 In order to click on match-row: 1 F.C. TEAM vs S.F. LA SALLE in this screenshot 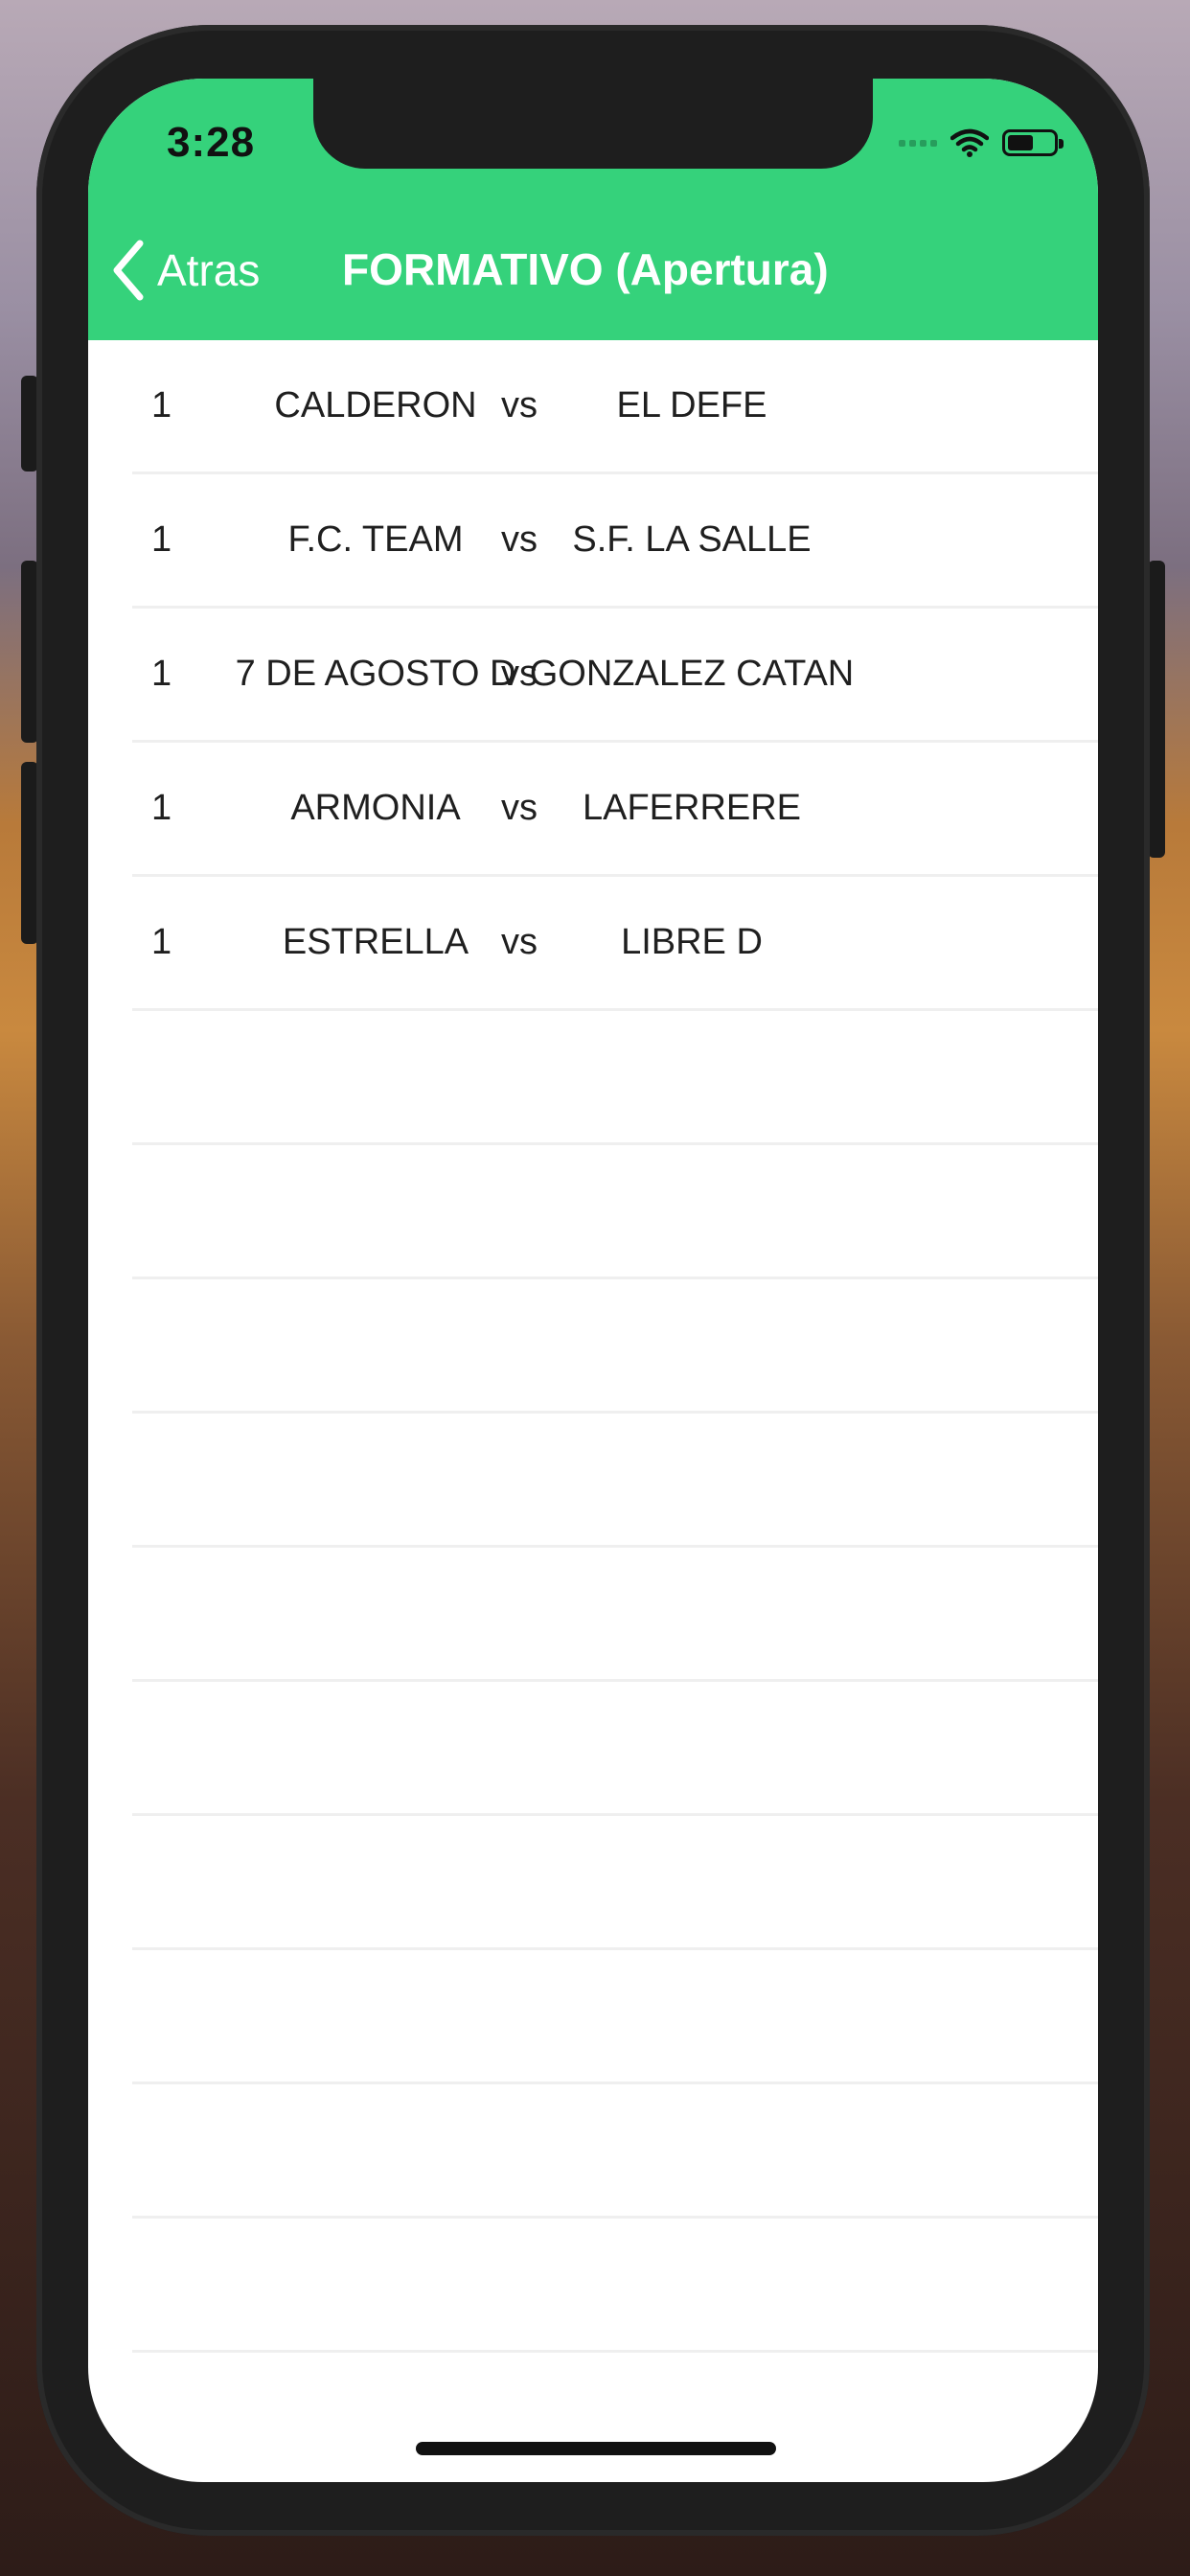, I will do `click(593, 541)`.